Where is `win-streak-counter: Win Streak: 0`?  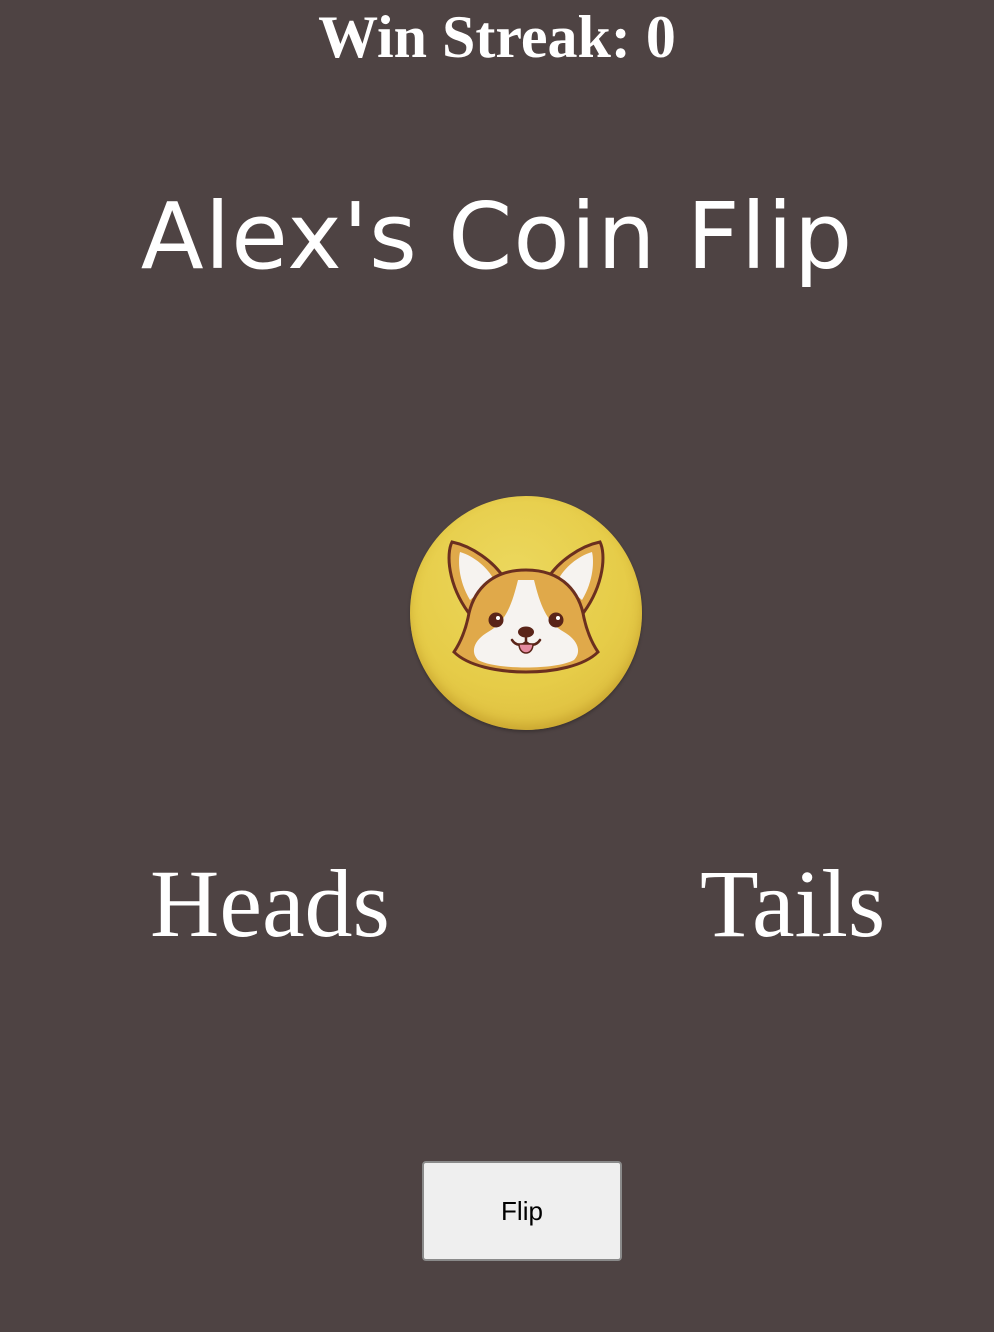
win-streak-counter: Win Streak: 0 is located at coordinates (497, 37).